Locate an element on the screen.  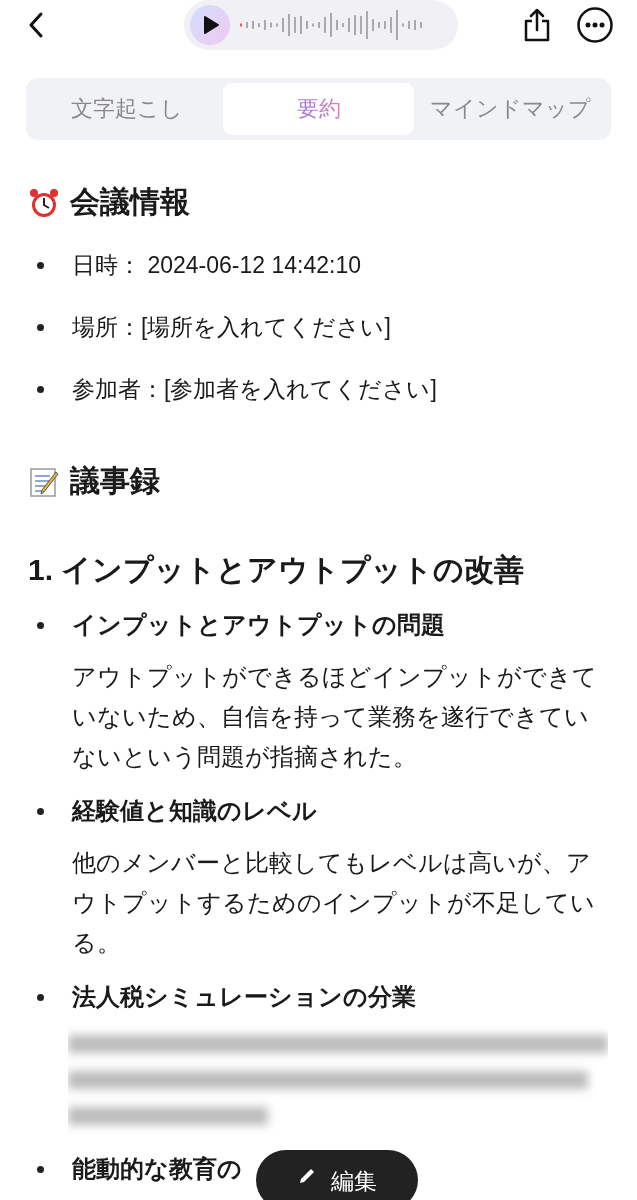
info-item: 参加者：[参加者を入れてください] is located at coordinates (254, 389).